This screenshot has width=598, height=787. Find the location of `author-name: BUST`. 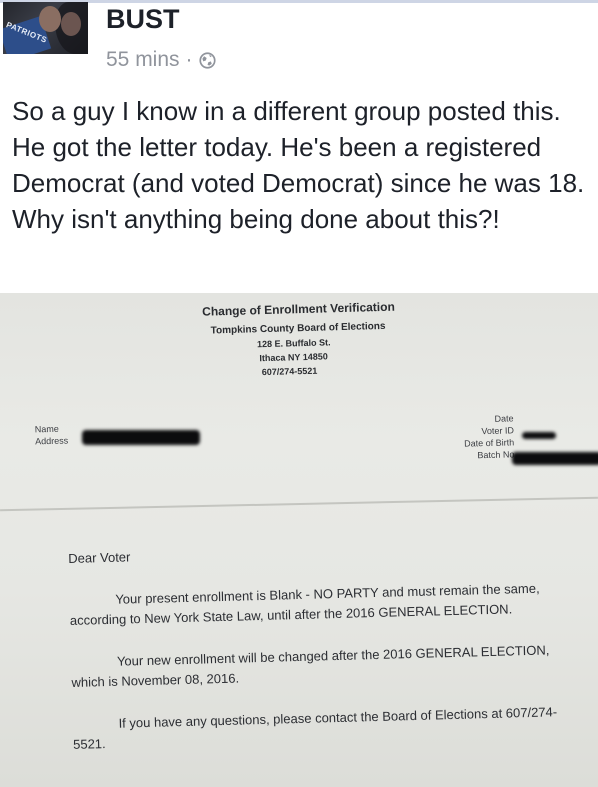

author-name: BUST is located at coordinates (143, 19).